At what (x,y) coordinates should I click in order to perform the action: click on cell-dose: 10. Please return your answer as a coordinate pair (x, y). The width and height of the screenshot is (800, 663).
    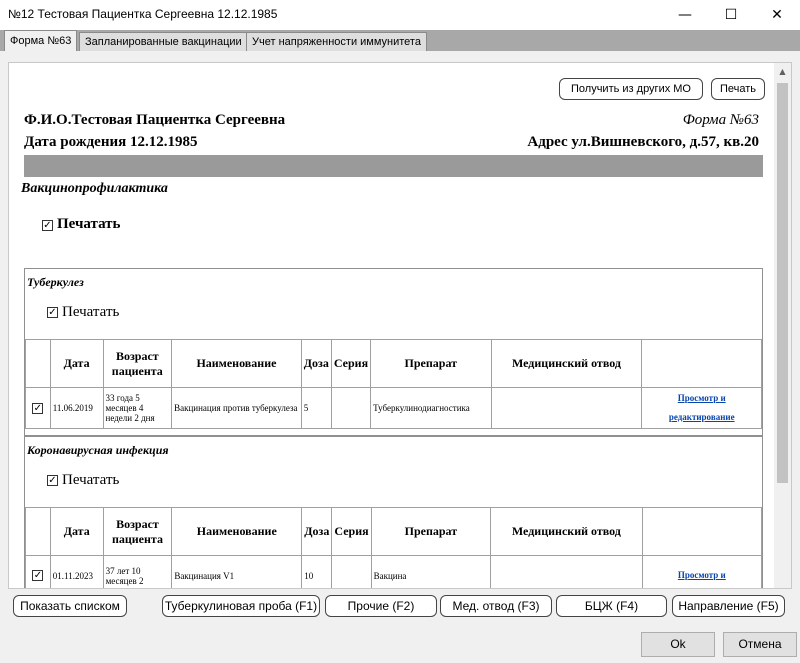
    Looking at the image, I should click on (317, 571).